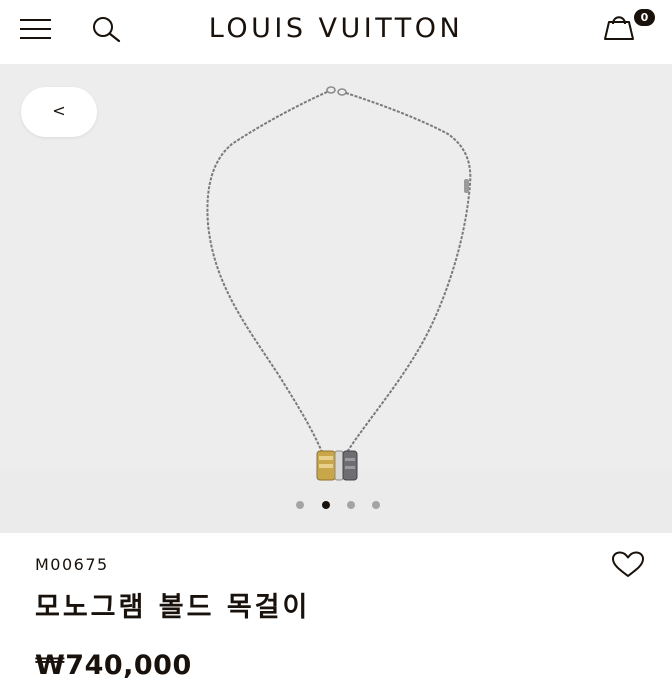 The width and height of the screenshot is (672, 686). I want to click on back-button: <, so click(59, 112).